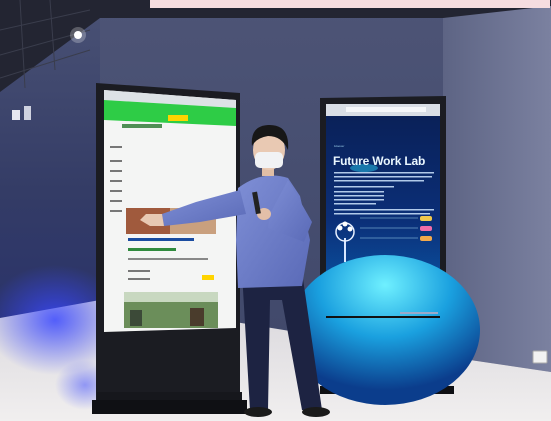  I want to click on wall-outlet, so click(540, 357).